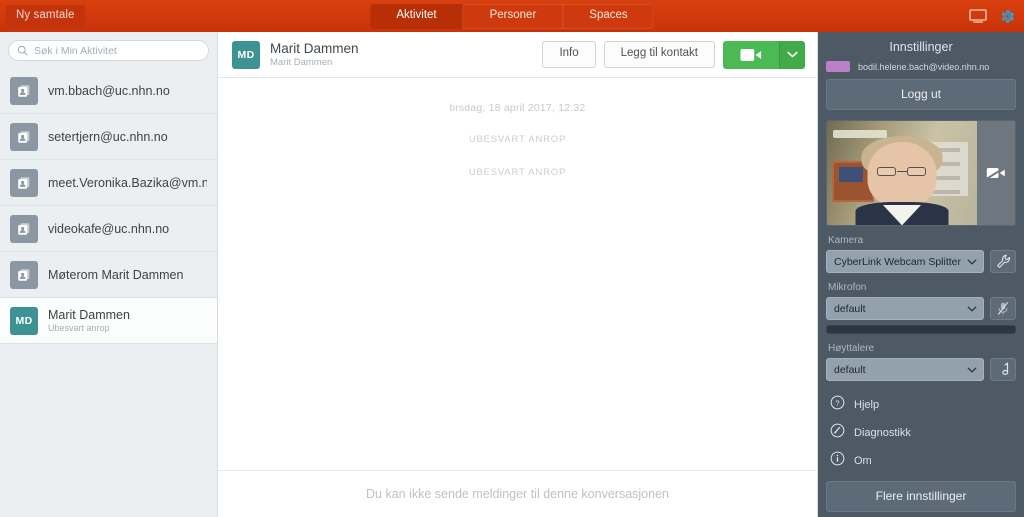 The height and width of the screenshot is (517, 1024). Describe the element at coordinates (867, 405) in the screenshot. I see `menu-item-label: Hjelp` at that location.